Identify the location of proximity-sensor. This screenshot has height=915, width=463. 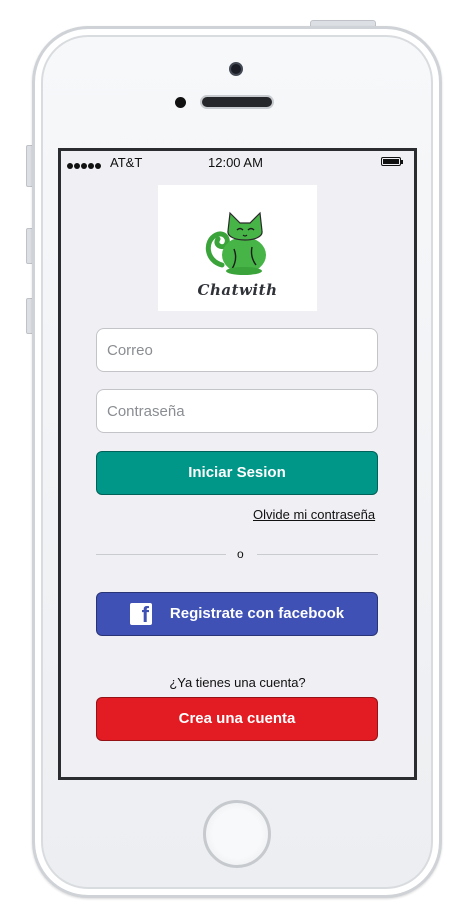
(180, 102).